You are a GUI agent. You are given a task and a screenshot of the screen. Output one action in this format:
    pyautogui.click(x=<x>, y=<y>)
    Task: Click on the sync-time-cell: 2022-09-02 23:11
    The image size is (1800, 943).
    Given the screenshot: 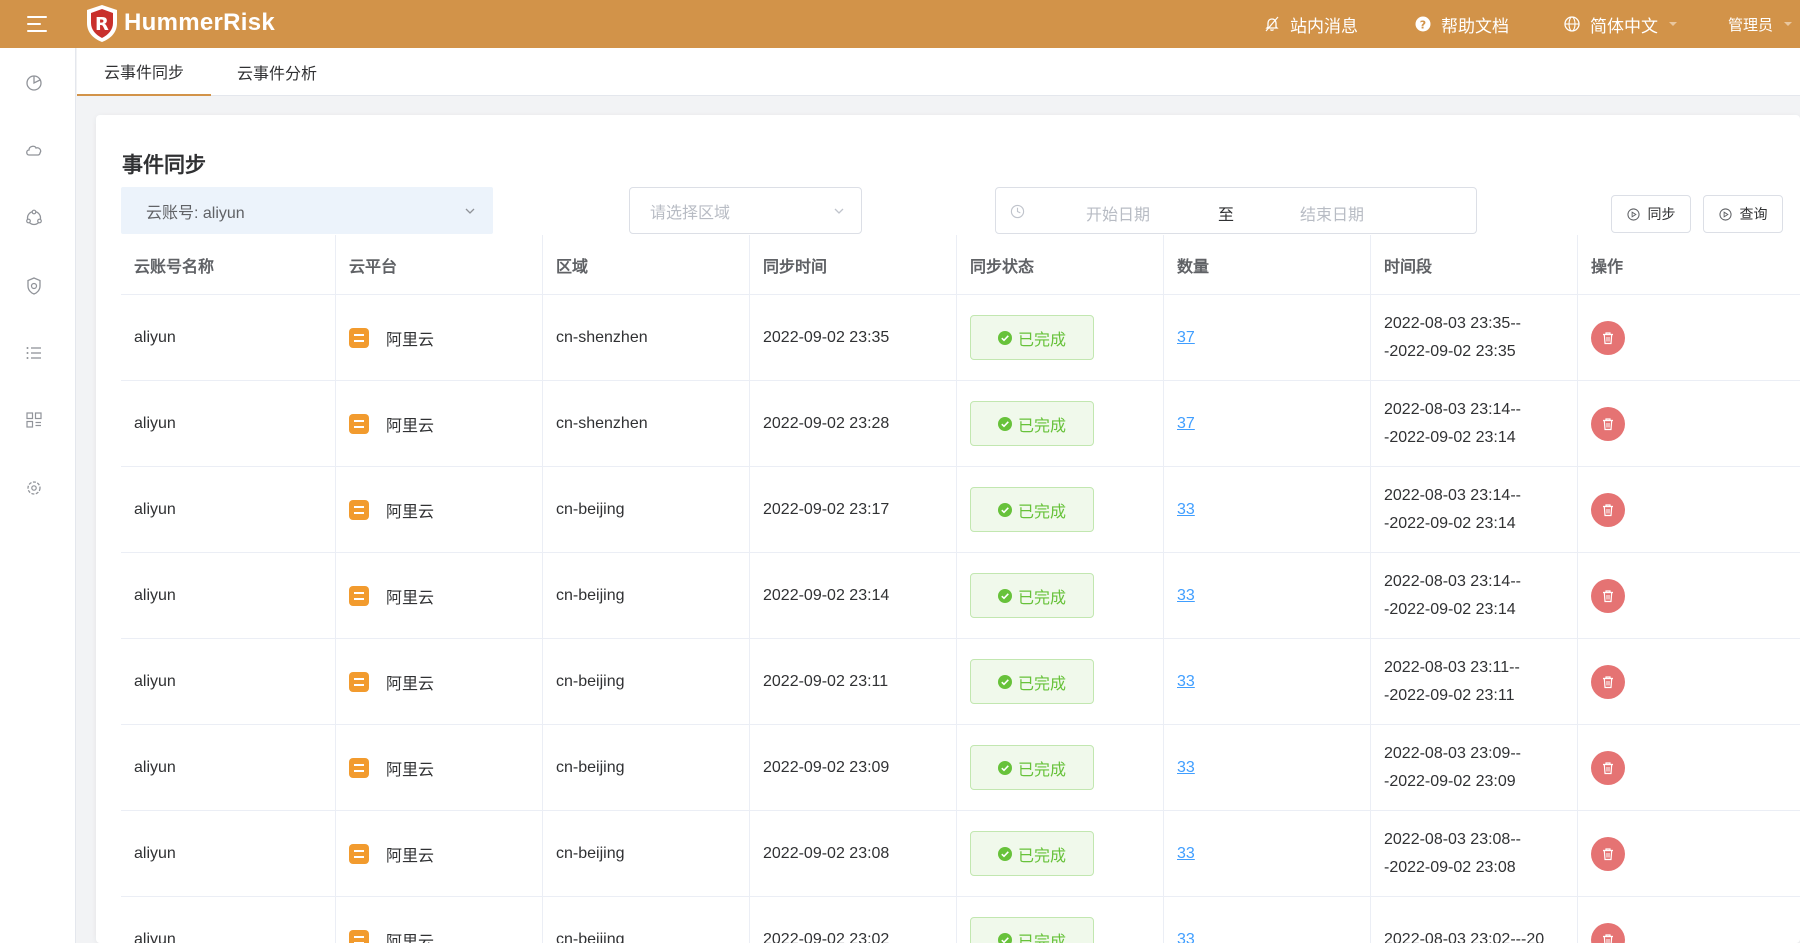 What is the action you would take?
    pyautogui.click(x=853, y=681)
    